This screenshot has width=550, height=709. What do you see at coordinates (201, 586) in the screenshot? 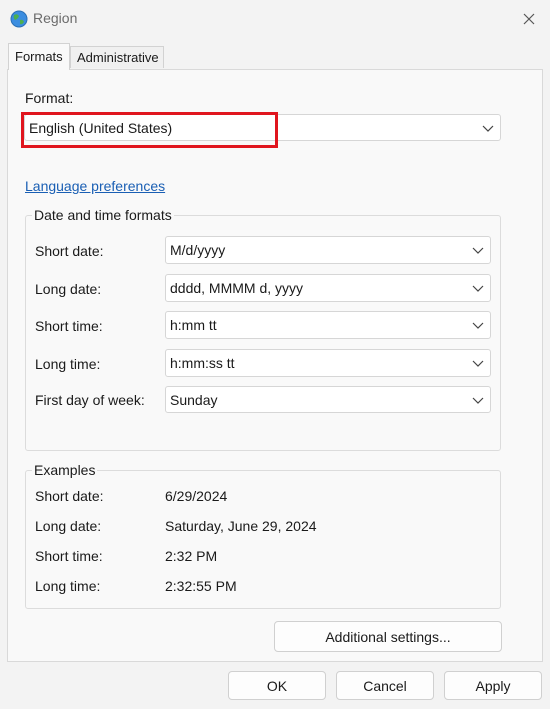
I see `example-long-time-value: 2:32:55 PM` at bounding box center [201, 586].